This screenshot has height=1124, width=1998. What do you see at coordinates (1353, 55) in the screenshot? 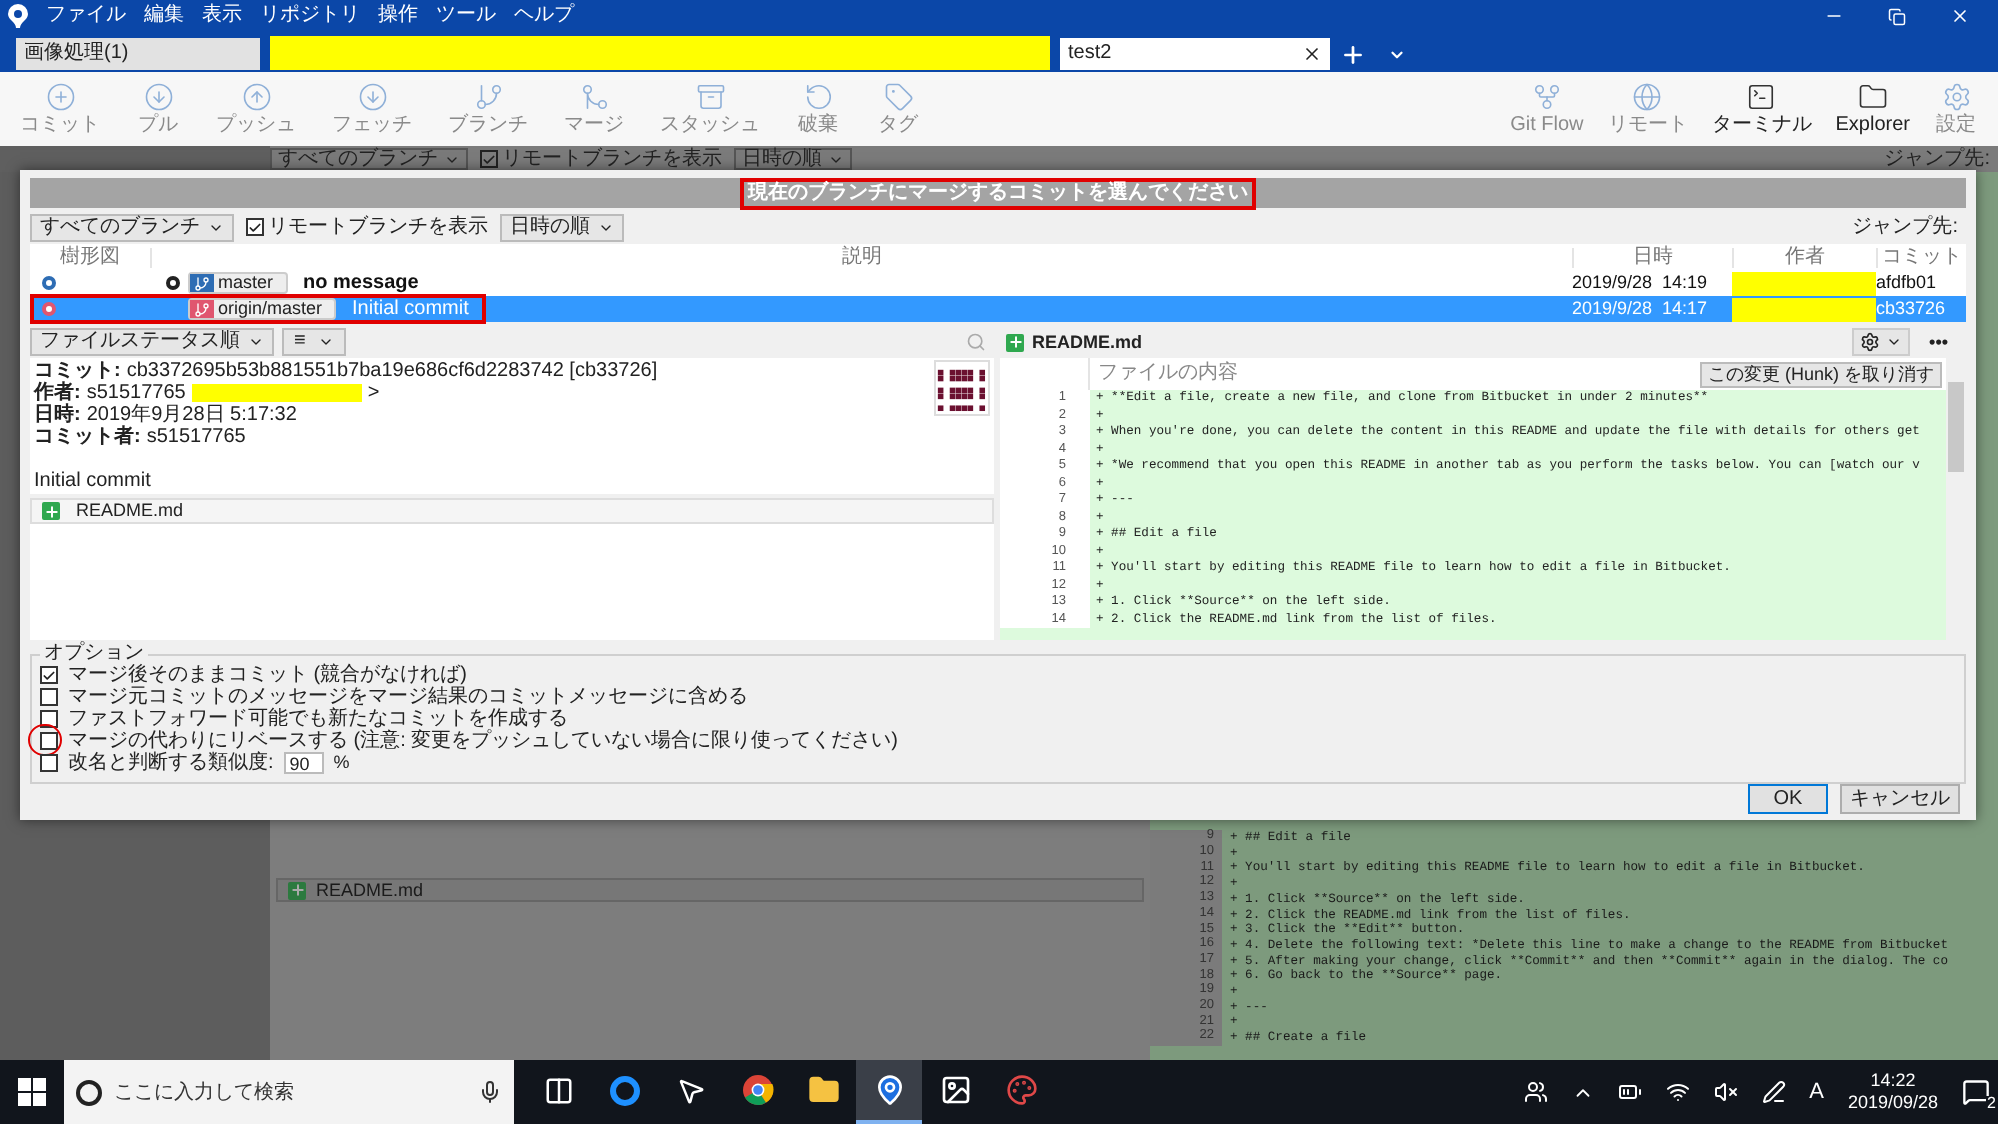
I see `new-tab-icon` at bounding box center [1353, 55].